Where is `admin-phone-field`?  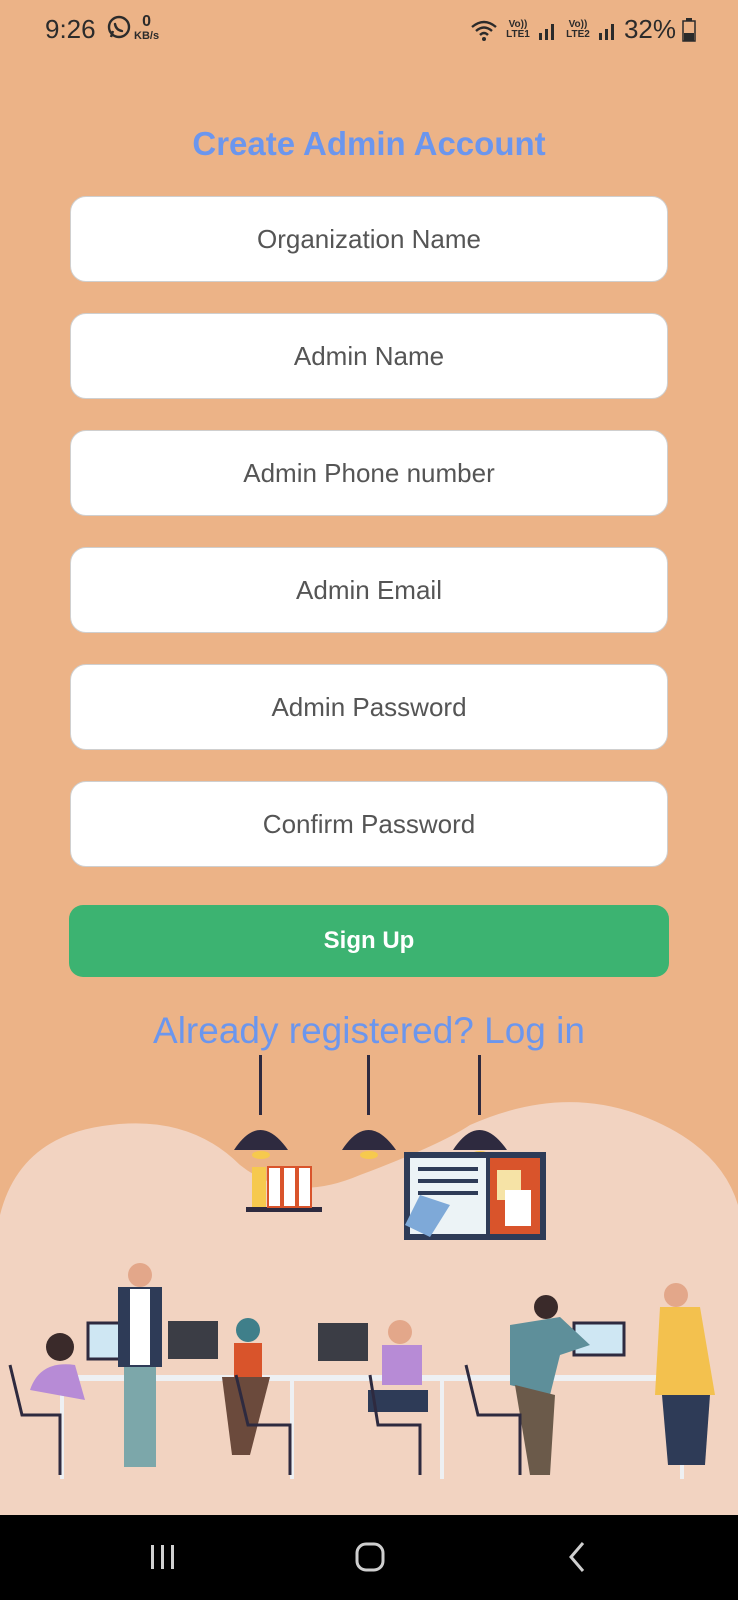 admin-phone-field is located at coordinates (369, 473).